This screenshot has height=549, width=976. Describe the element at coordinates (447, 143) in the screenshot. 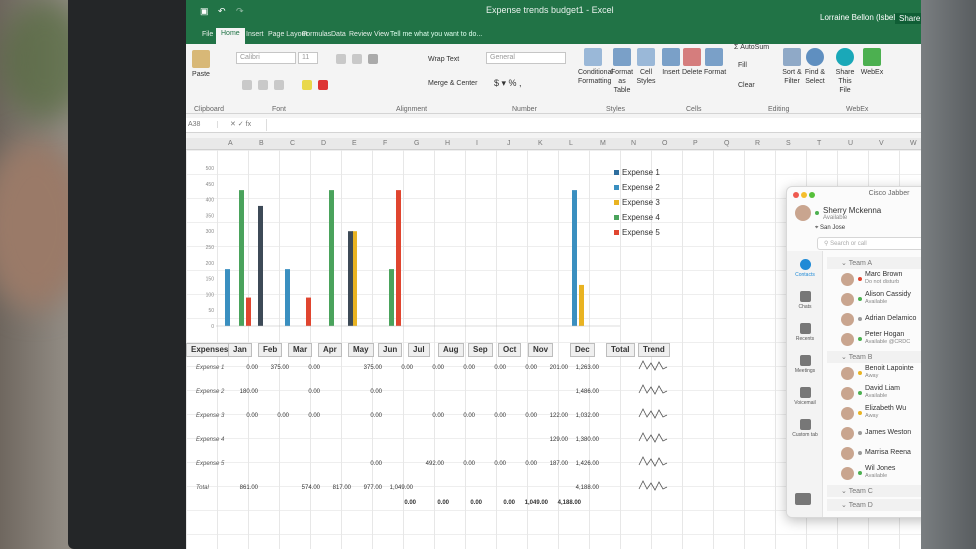

I see `column-header: H` at that location.